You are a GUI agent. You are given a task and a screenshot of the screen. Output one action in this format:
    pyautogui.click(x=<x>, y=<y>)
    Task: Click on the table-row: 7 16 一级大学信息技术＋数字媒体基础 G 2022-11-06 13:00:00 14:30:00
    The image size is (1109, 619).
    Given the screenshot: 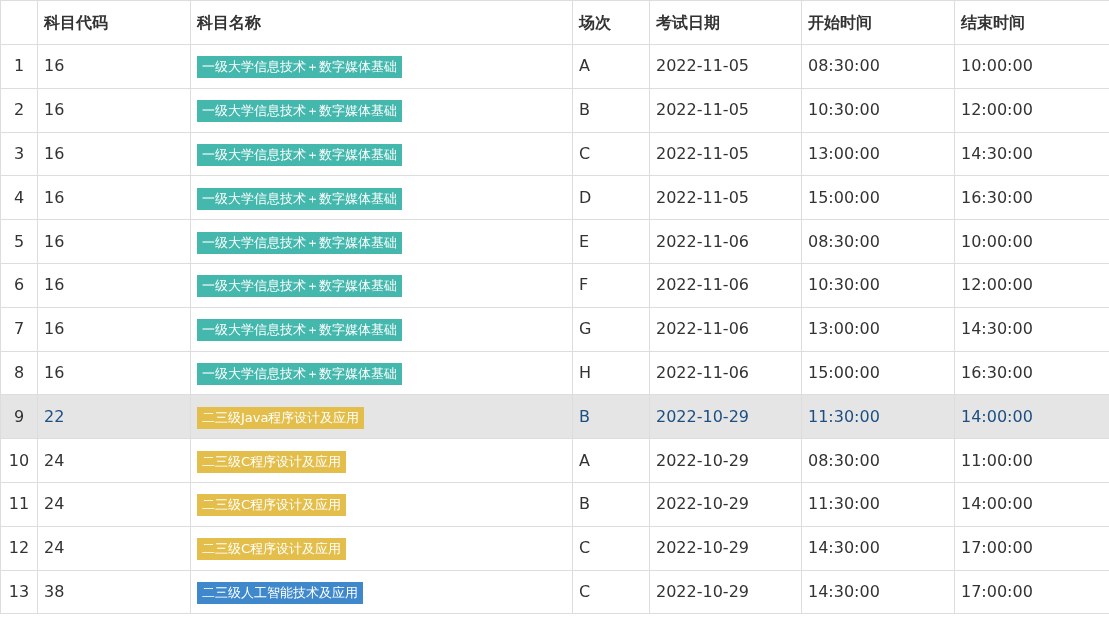 What is the action you would take?
    pyautogui.click(x=554, y=329)
    